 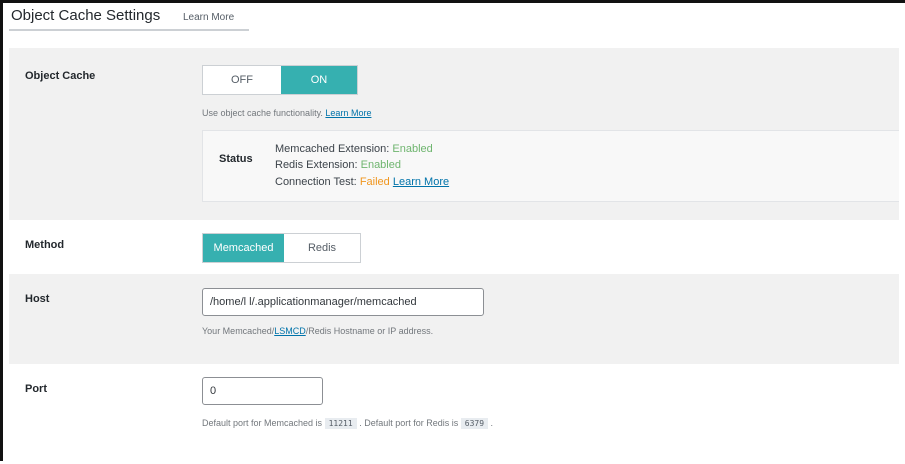 I want to click on port-label: Port, so click(x=36, y=389).